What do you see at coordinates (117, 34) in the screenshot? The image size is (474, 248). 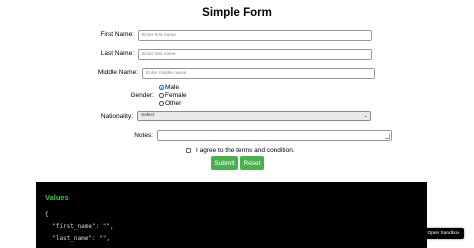 I see `first-name-label: First Name:` at bounding box center [117, 34].